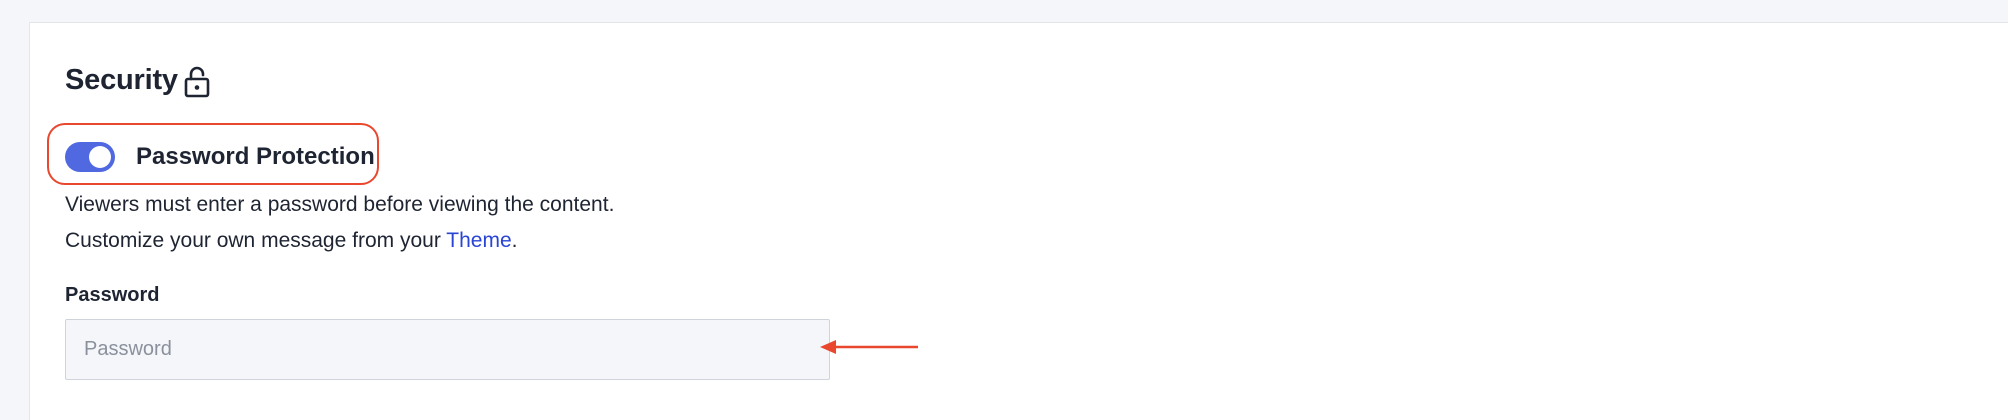  I want to click on password-field-label: Password, so click(112, 295).